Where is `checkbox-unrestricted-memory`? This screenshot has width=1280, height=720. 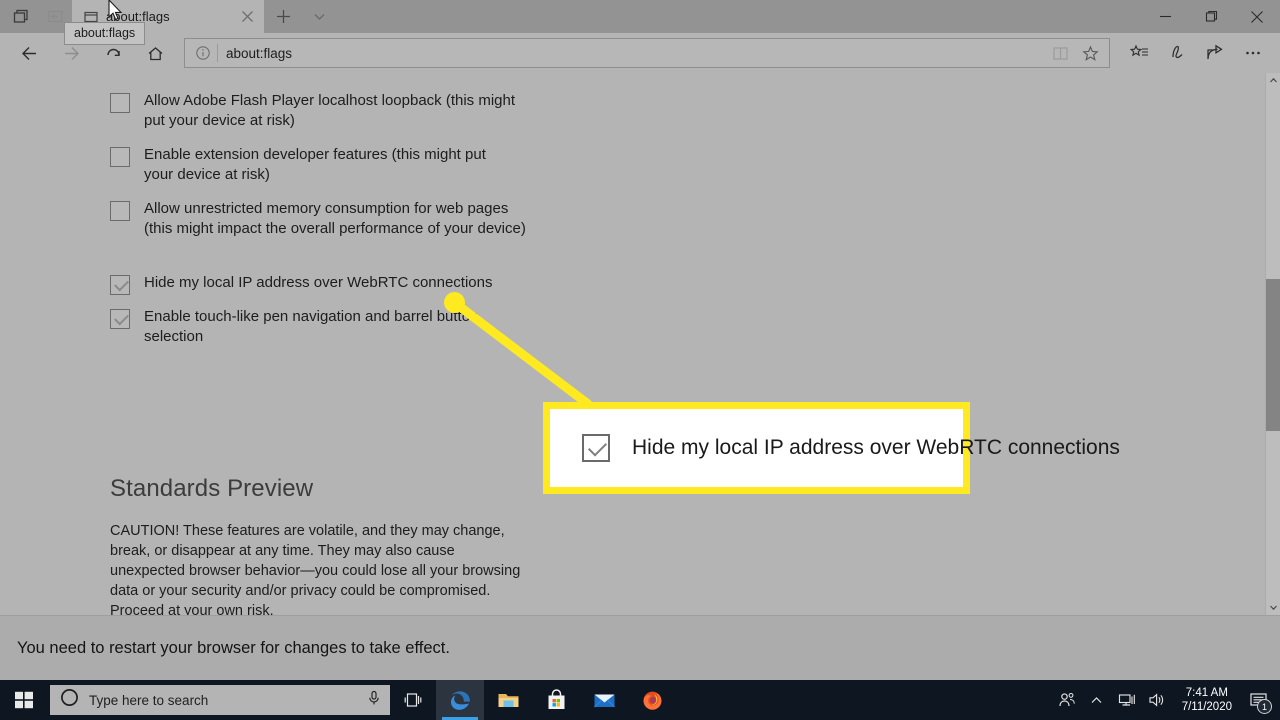
checkbox-unrestricted-memory is located at coordinates (120, 211).